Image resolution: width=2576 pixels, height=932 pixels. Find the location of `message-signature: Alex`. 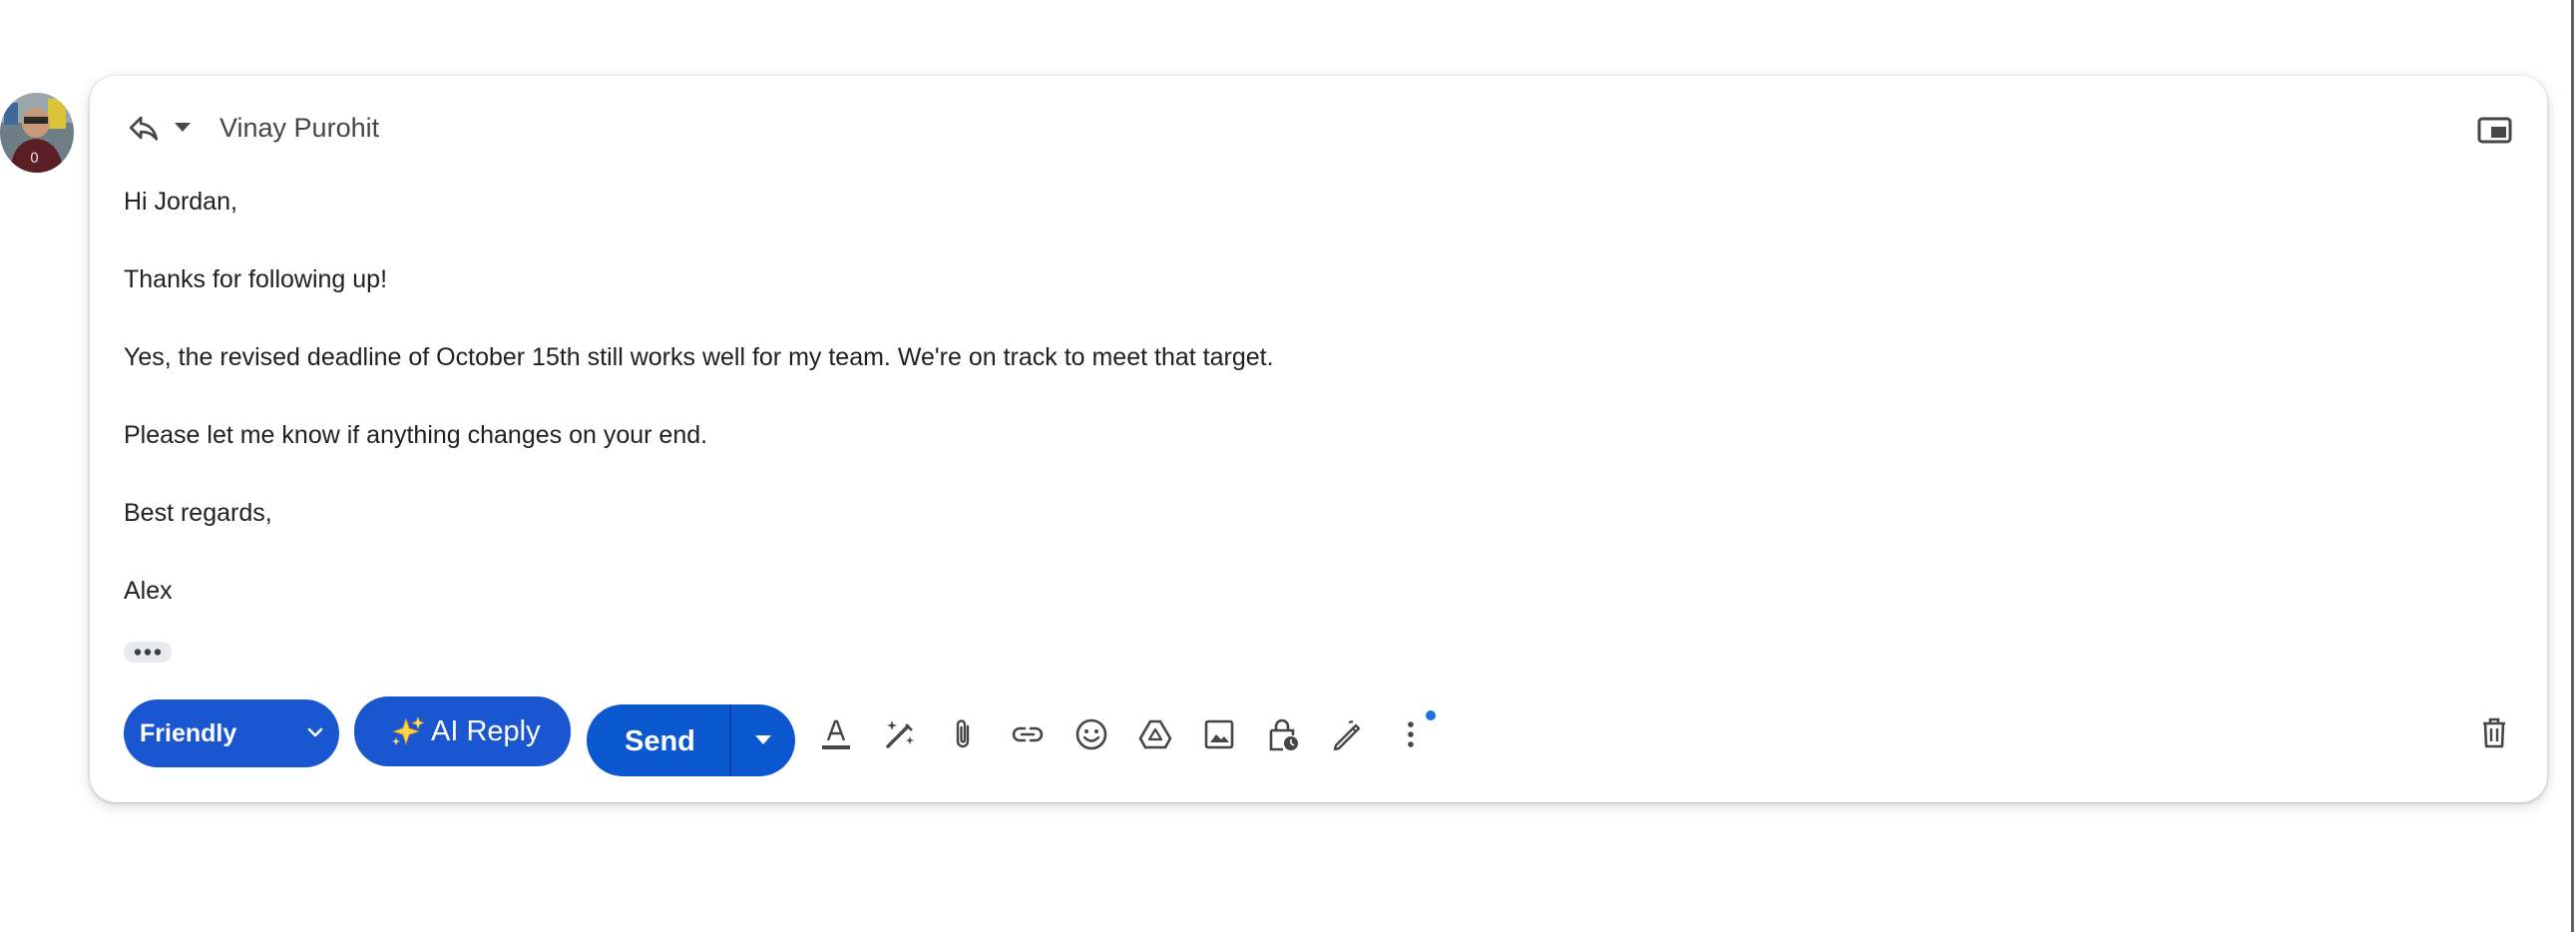

message-signature: Alex is located at coordinates (148, 591).